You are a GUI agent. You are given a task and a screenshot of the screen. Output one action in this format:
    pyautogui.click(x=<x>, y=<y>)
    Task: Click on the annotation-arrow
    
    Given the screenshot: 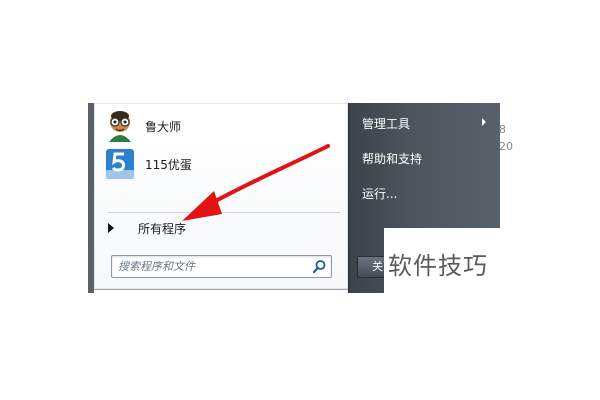 What is the action you would take?
    pyautogui.click(x=256, y=182)
    